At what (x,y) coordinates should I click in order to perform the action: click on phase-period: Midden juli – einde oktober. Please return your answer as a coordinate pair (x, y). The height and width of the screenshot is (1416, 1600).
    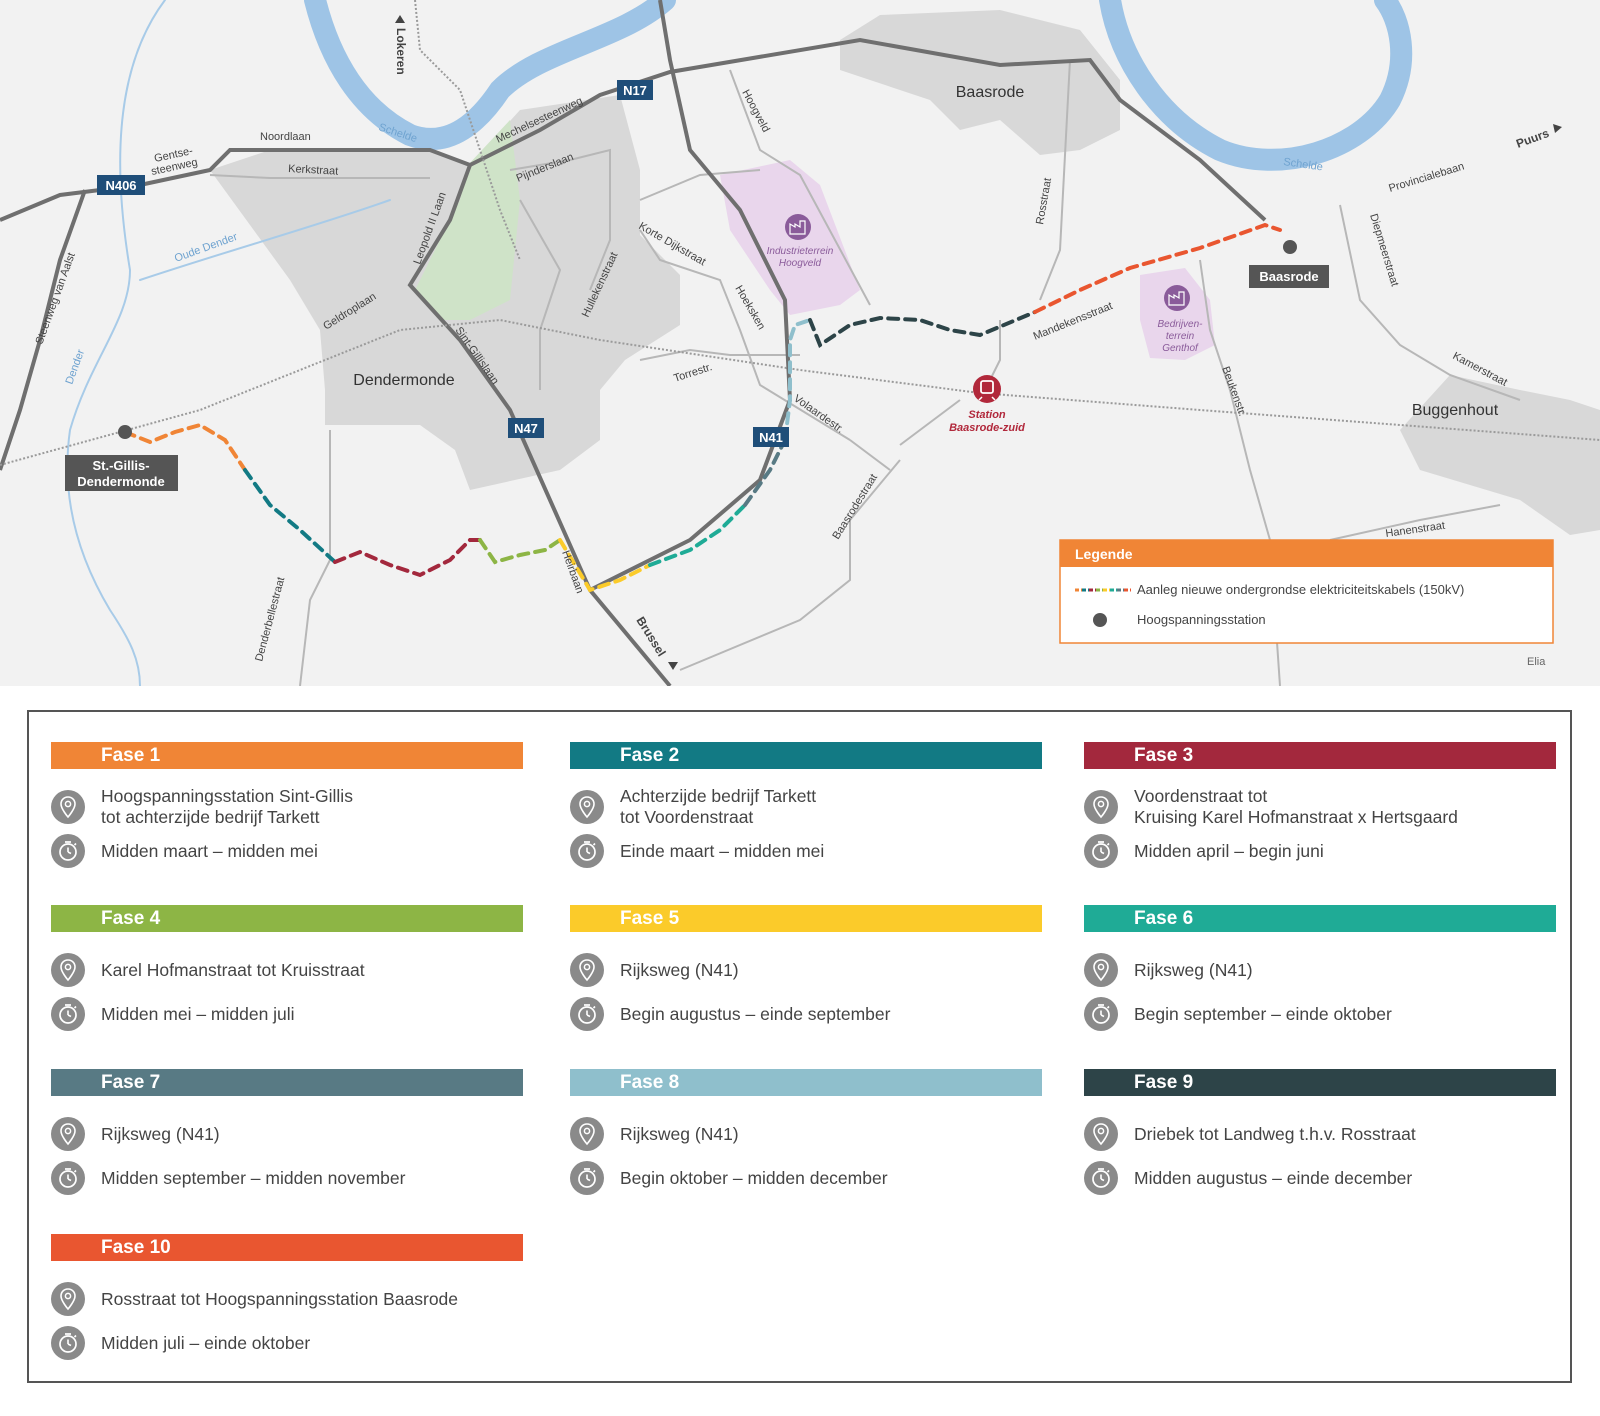
    Looking at the image, I should click on (206, 1342).